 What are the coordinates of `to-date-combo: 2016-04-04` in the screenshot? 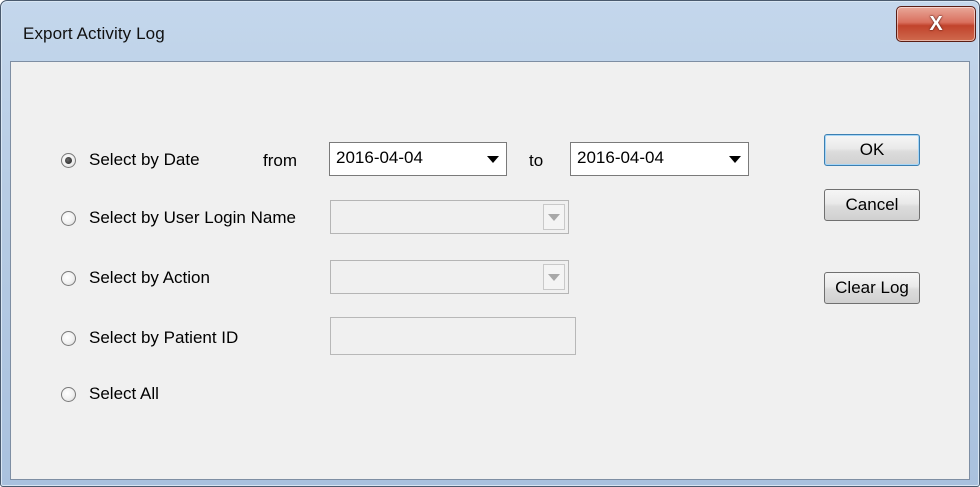 It's located at (659, 159).